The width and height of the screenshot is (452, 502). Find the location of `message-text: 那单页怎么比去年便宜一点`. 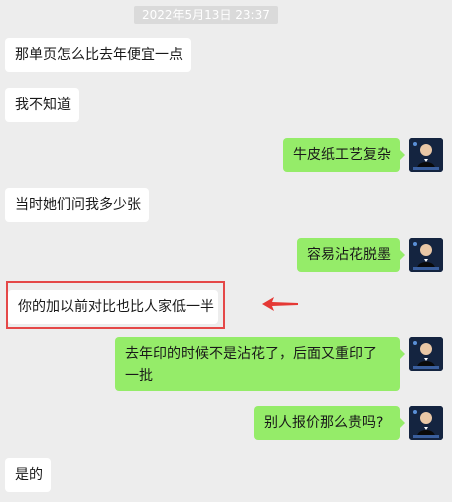

message-text: 那单页怎么比去年便宜一点 is located at coordinates (99, 55).